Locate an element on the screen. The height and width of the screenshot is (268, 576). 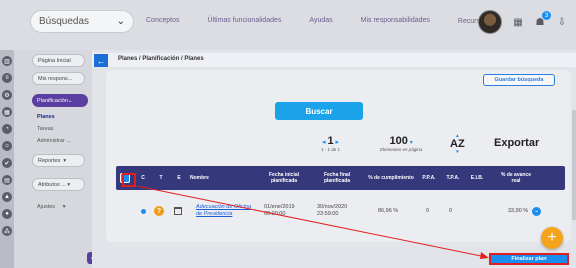
page-range: 1 - 1 de 1 is located at coordinates (331, 149).